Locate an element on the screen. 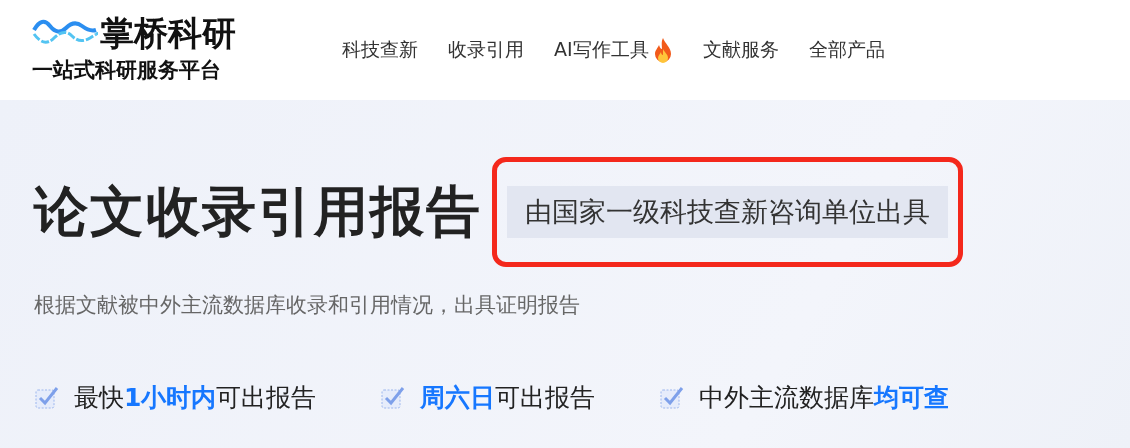 Image resolution: width=1130 pixels, height=448 pixels. feature-text: 中外主流数据库均可查 is located at coordinates (824, 398).